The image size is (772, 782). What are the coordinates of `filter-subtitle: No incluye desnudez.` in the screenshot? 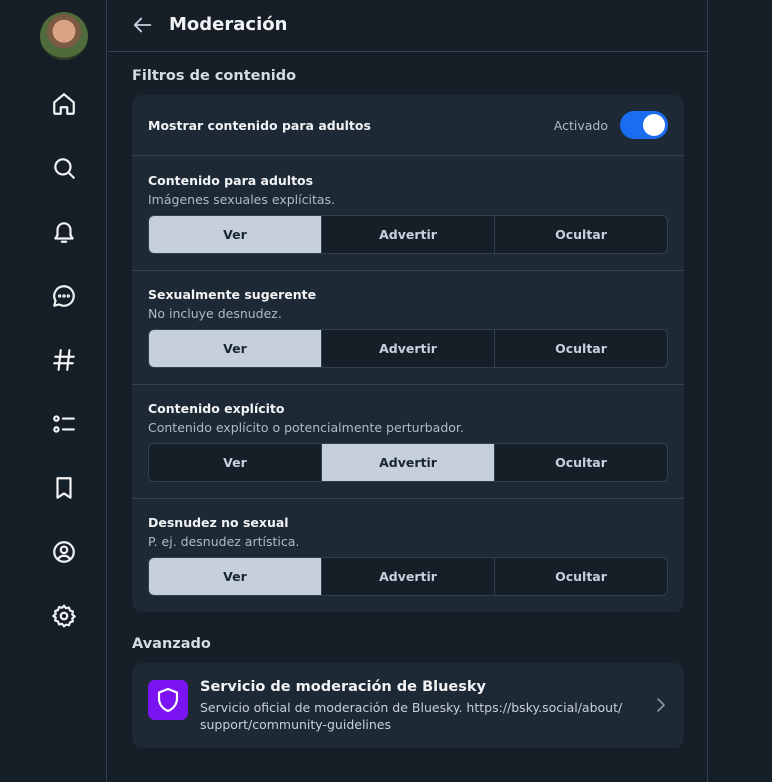 It's located at (215, 313).